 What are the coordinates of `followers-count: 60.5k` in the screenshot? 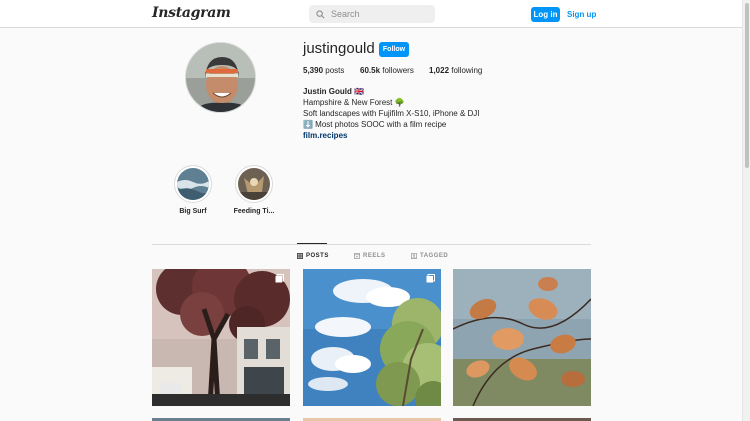 It's located at (370, 70).